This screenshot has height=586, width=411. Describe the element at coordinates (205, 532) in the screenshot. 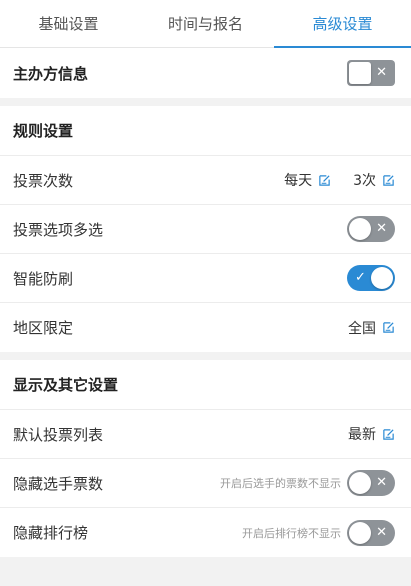

I see `hide-ranking-row: 隐藏排行榜 开启后排行榜不显示 ✕` at that location.